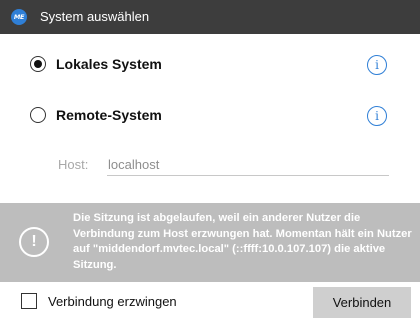  Describe the element at coordinates (362, 302) in the screenshot. I see `connect-button: Verbinden` at that location.